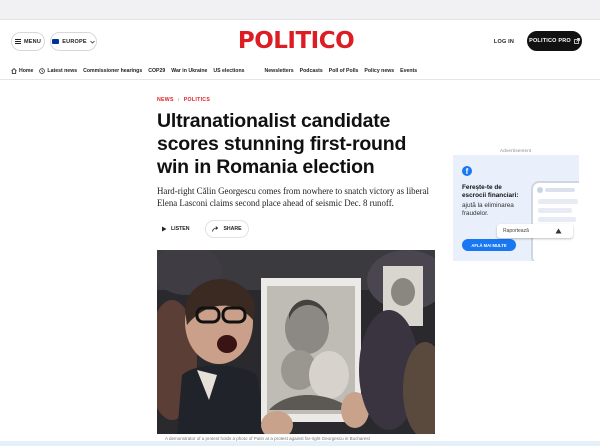 The image size is (600, 446). I want to click on kicker-politics-link: POLITICS, so click(197, 100).